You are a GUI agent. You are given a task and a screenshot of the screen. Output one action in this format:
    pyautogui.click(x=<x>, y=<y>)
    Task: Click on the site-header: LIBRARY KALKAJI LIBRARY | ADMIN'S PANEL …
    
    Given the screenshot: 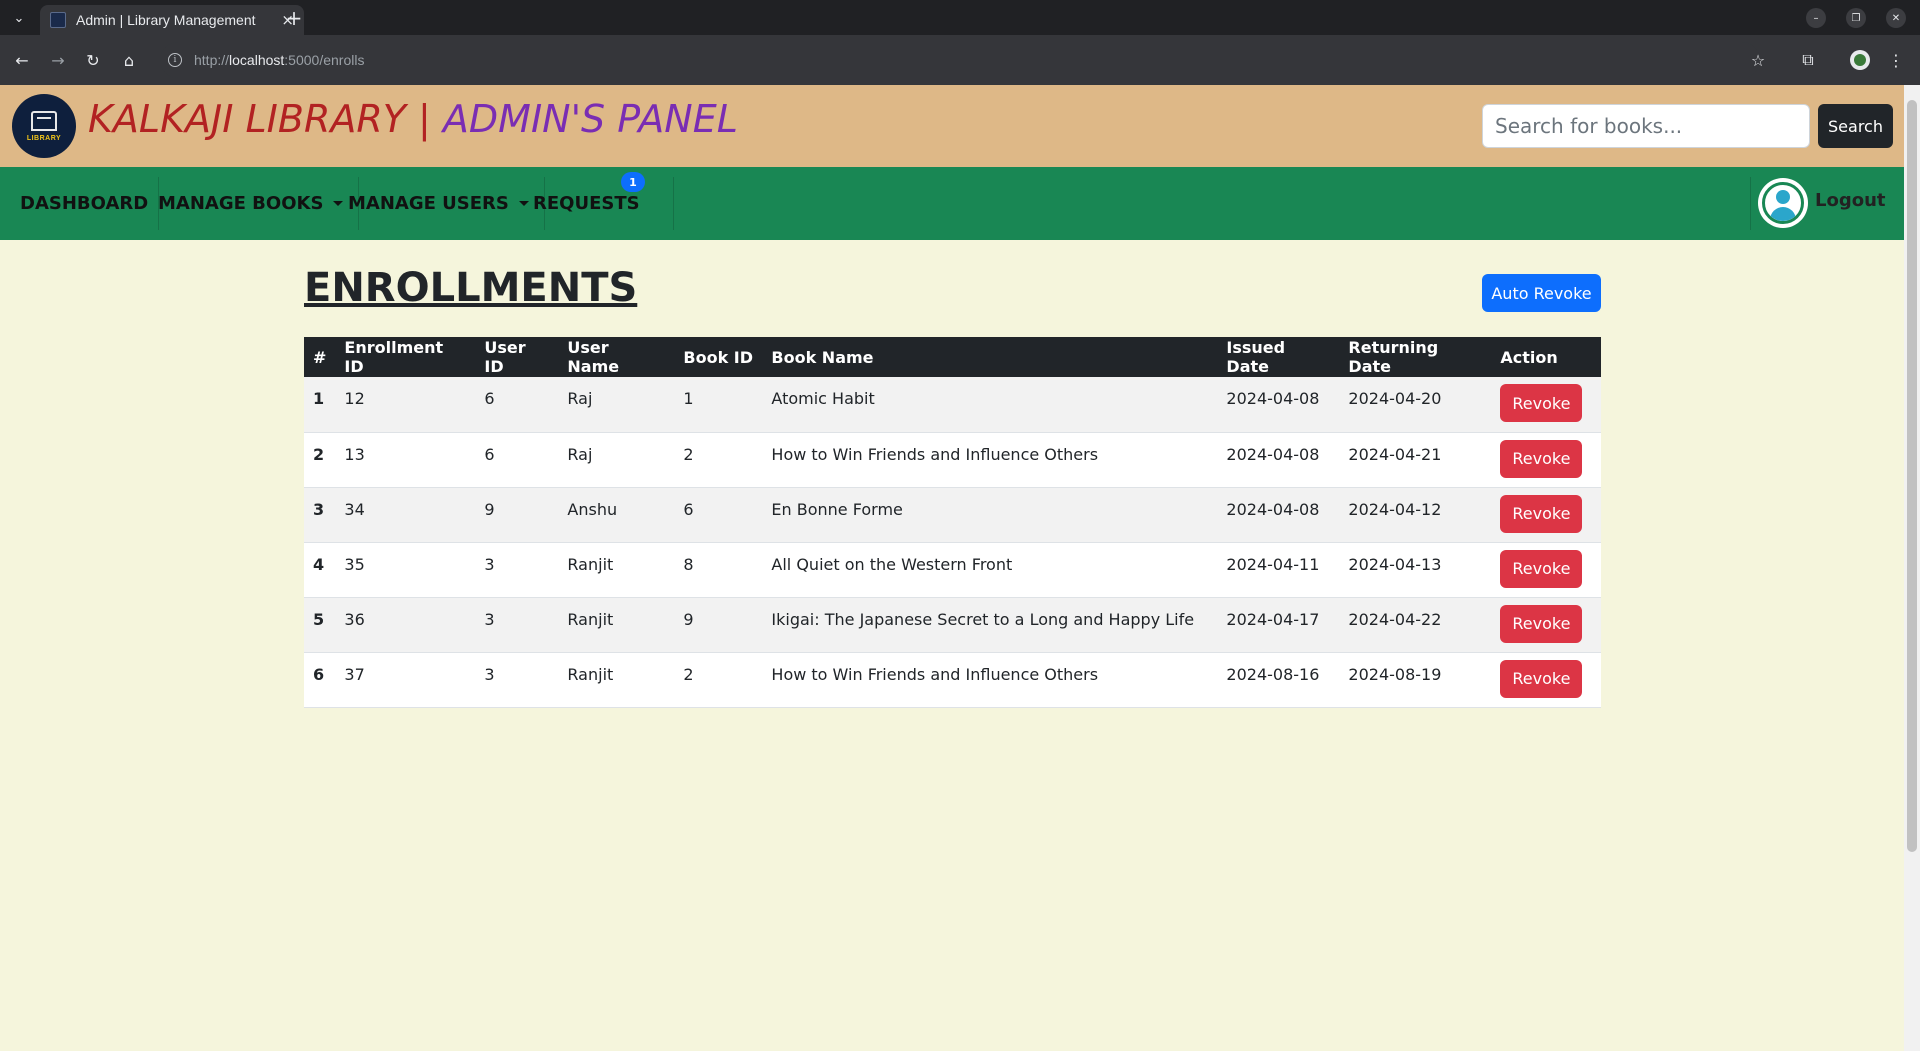 What is the action you would take?
    pyautogui.click(x=952, y=126)
    